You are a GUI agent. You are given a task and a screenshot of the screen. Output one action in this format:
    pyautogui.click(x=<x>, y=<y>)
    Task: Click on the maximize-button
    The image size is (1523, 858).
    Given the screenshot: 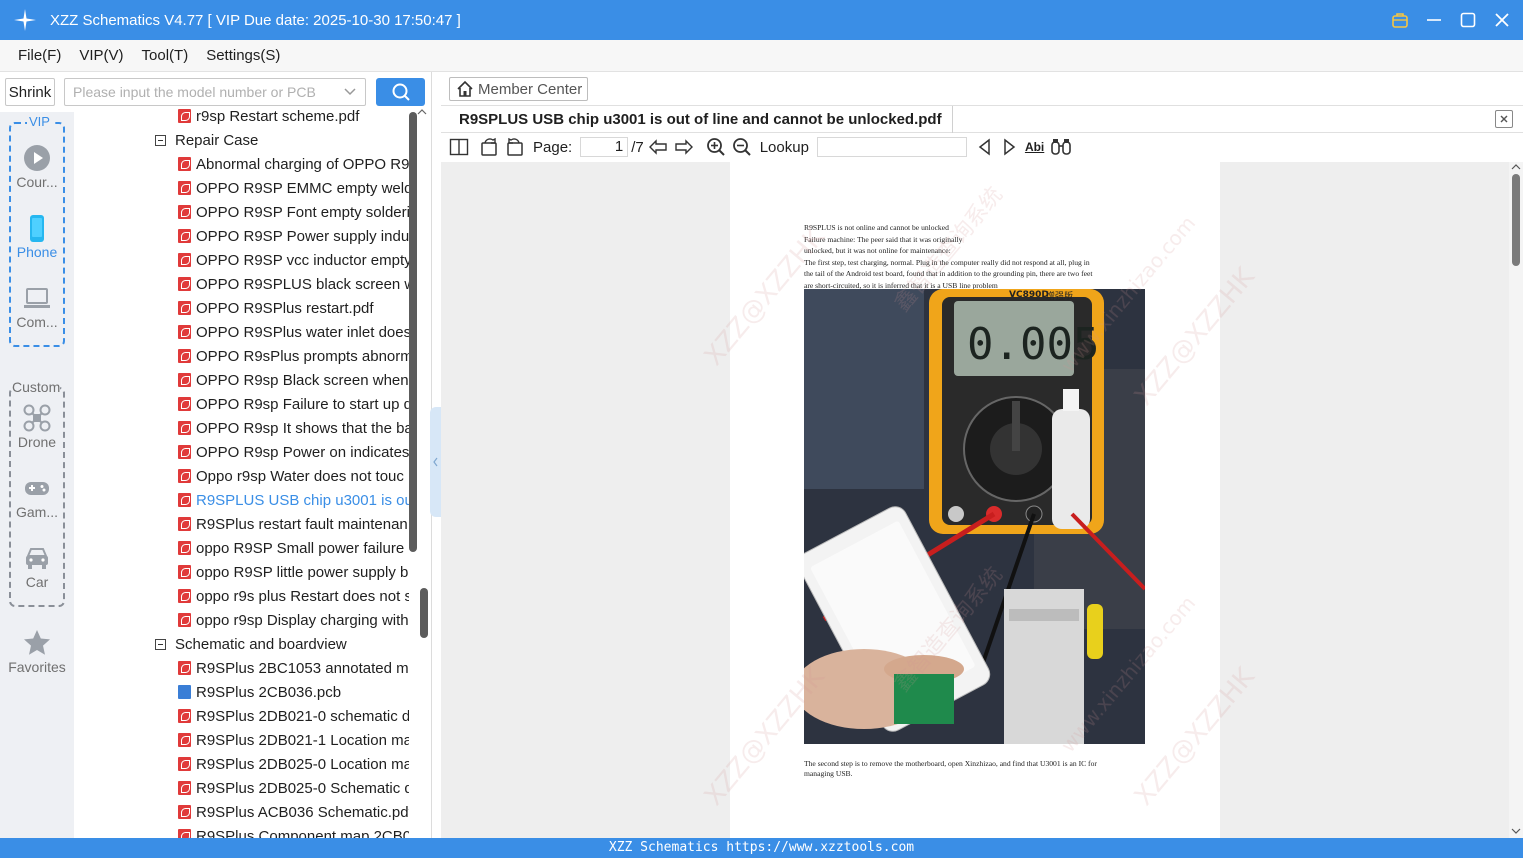 What is the action you would take?
    pyautogui.click(x=1468, y=20)
    